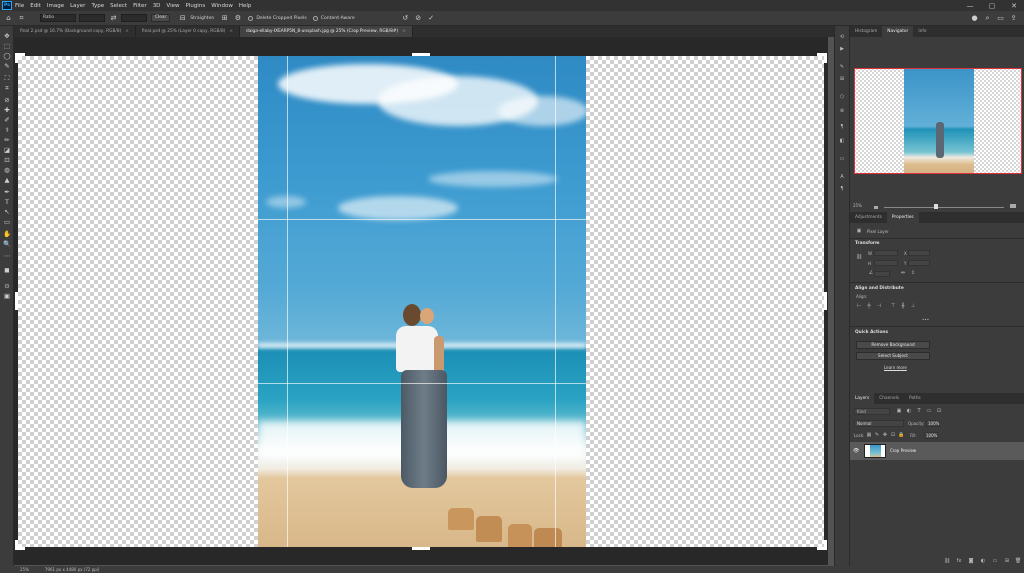  I want to click on commit-crop-icon: ✓, so click(431, 18).